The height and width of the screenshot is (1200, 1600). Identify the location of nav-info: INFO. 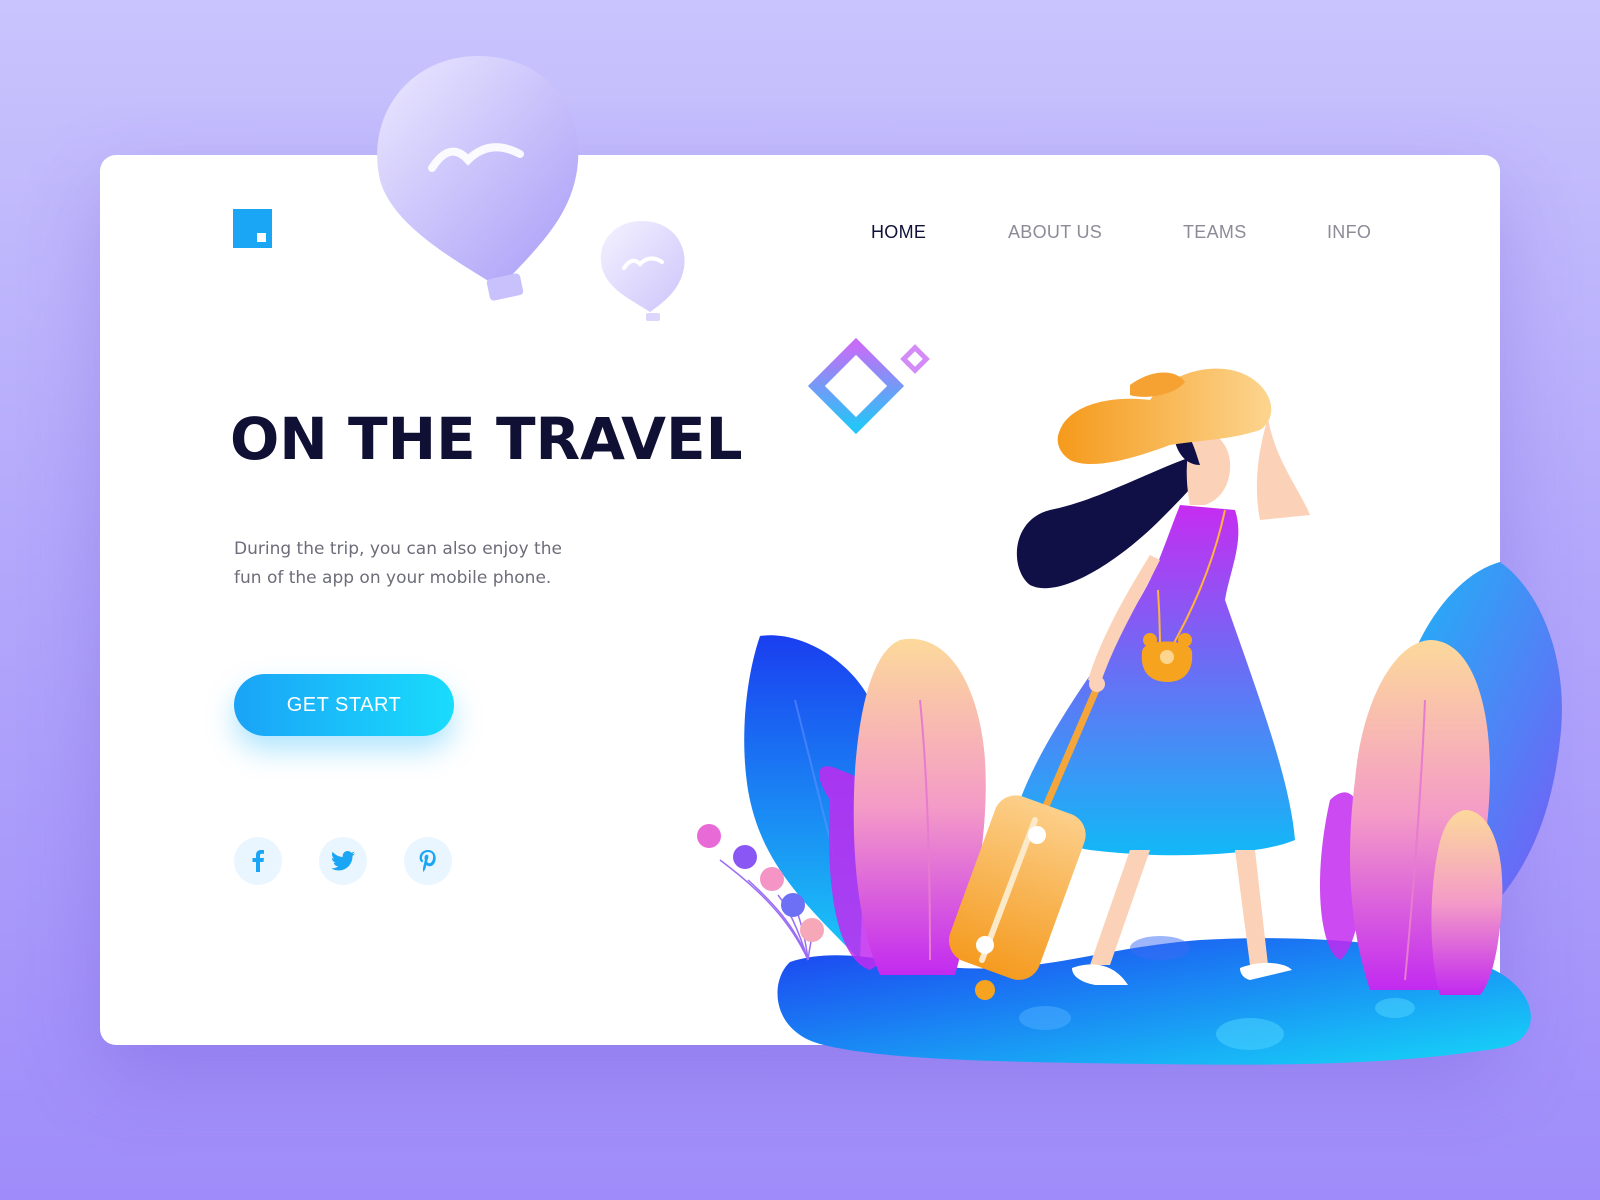
(1349, 232).